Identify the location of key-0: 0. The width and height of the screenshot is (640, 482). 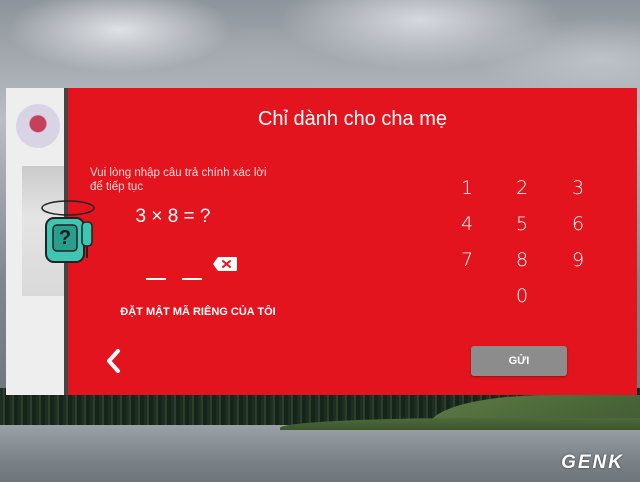
(522, 296).